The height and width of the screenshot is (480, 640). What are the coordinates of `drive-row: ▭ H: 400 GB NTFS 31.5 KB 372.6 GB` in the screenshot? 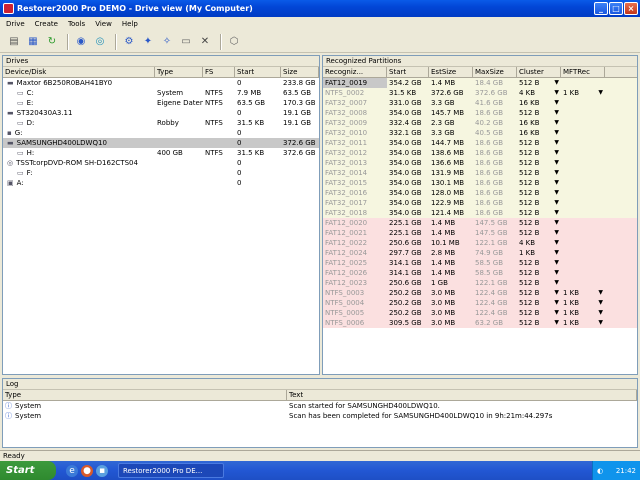 It's located at (161, 153).